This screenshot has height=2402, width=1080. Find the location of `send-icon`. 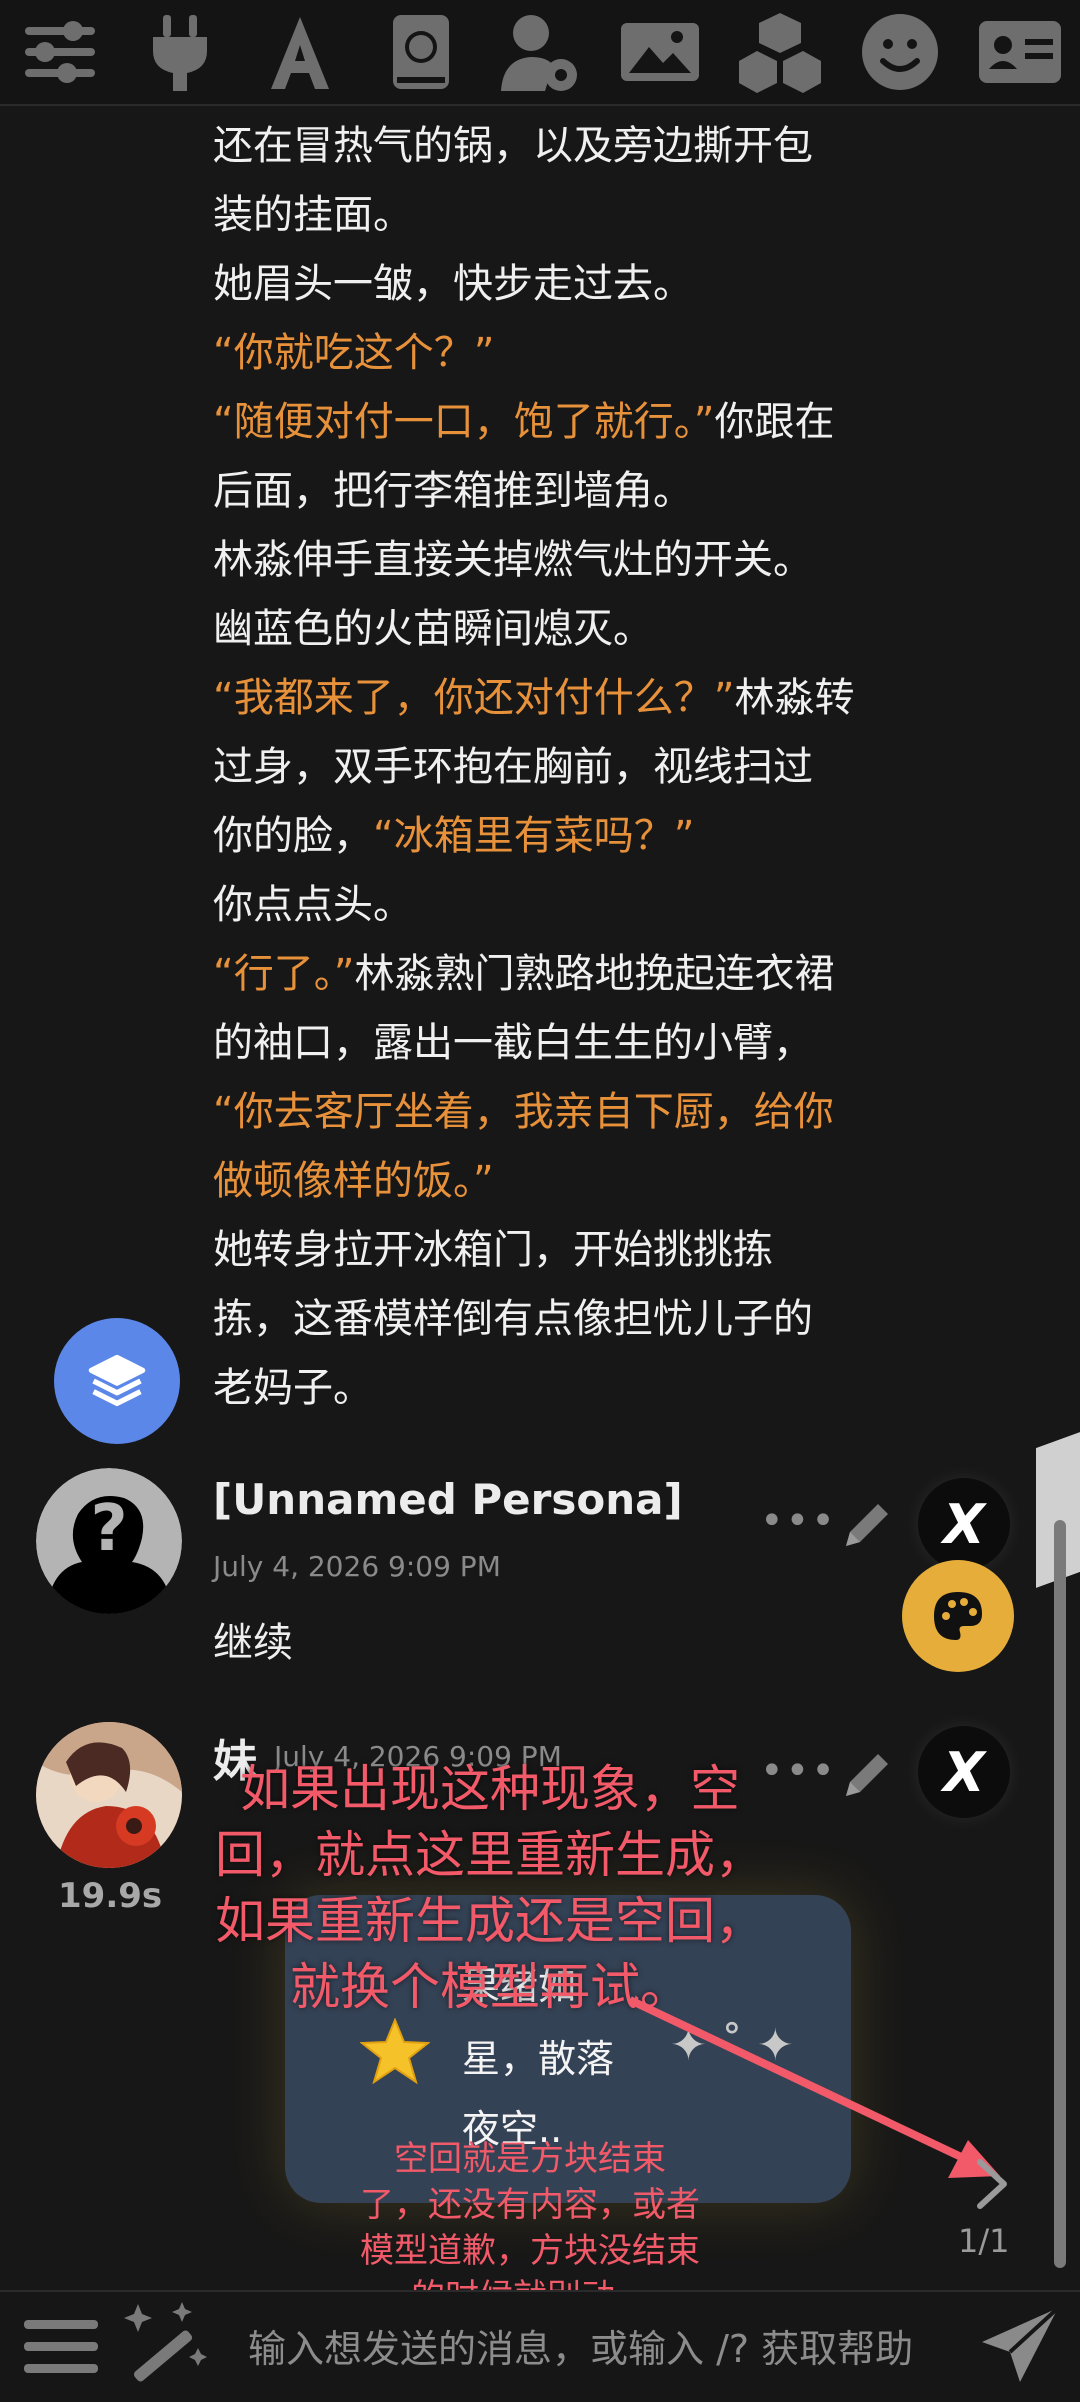

send-icon is located at coordinates (1020, 2346).